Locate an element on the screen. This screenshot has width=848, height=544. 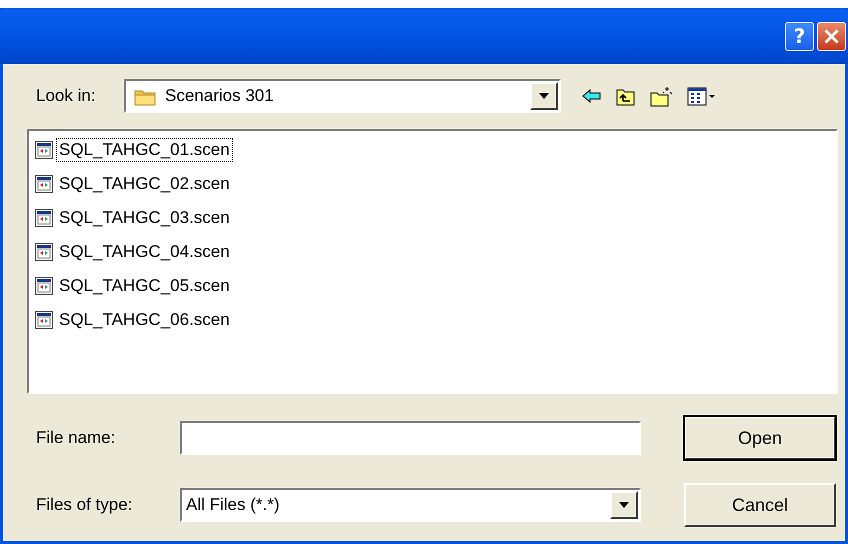
look-in-label: Look in: is located at coordinates (66, 96).